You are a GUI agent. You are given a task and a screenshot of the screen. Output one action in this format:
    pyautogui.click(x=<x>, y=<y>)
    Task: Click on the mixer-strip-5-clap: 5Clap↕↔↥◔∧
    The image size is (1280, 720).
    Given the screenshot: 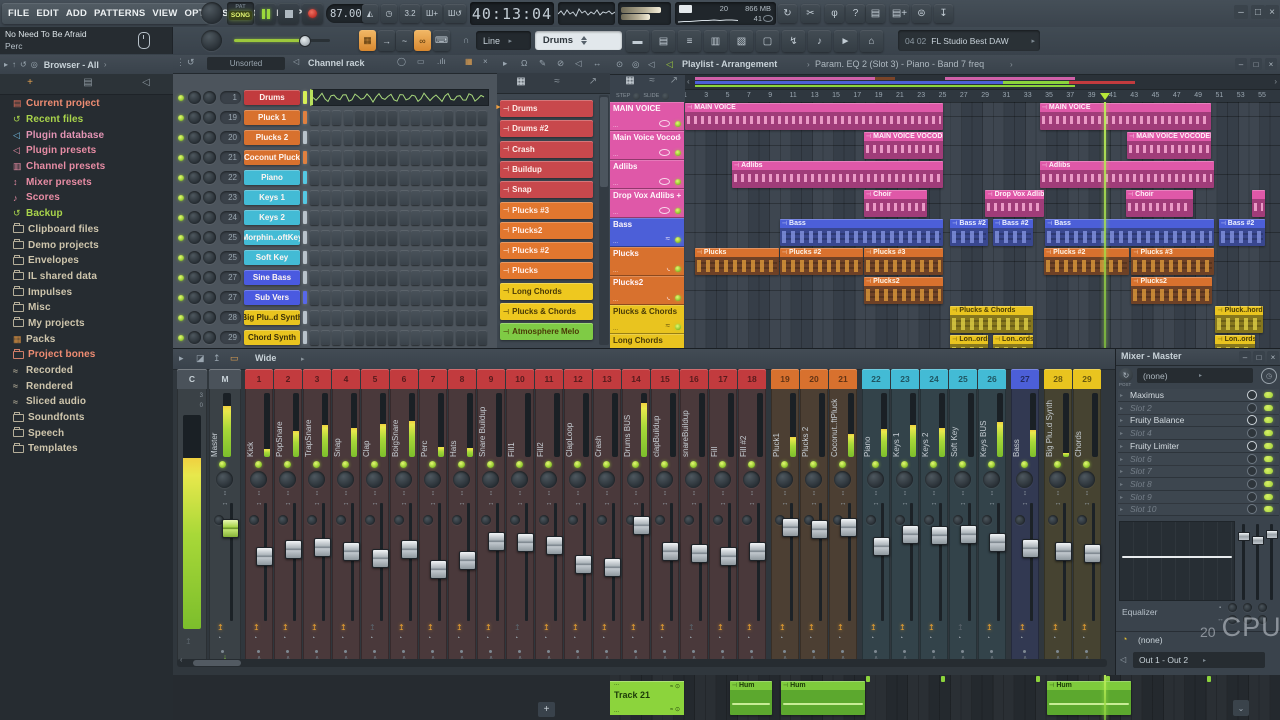 What is the action you would take?
    pyautogui.click(x=375, y=516)
    